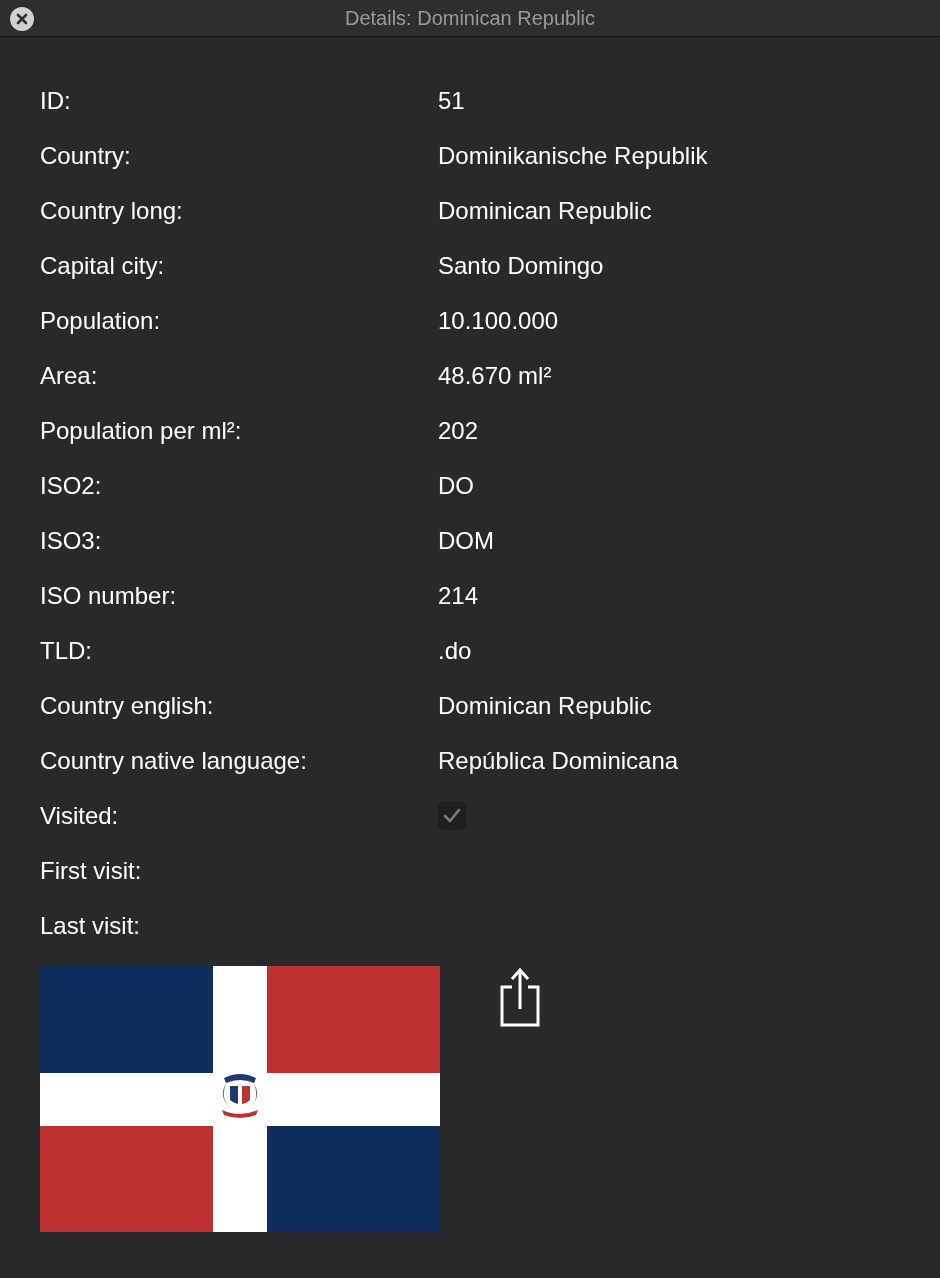 Image resolution: width=940 pixels, height=1278 pixels. I want to click on window-title: Details: Dominican Republic, so click(470, 18).